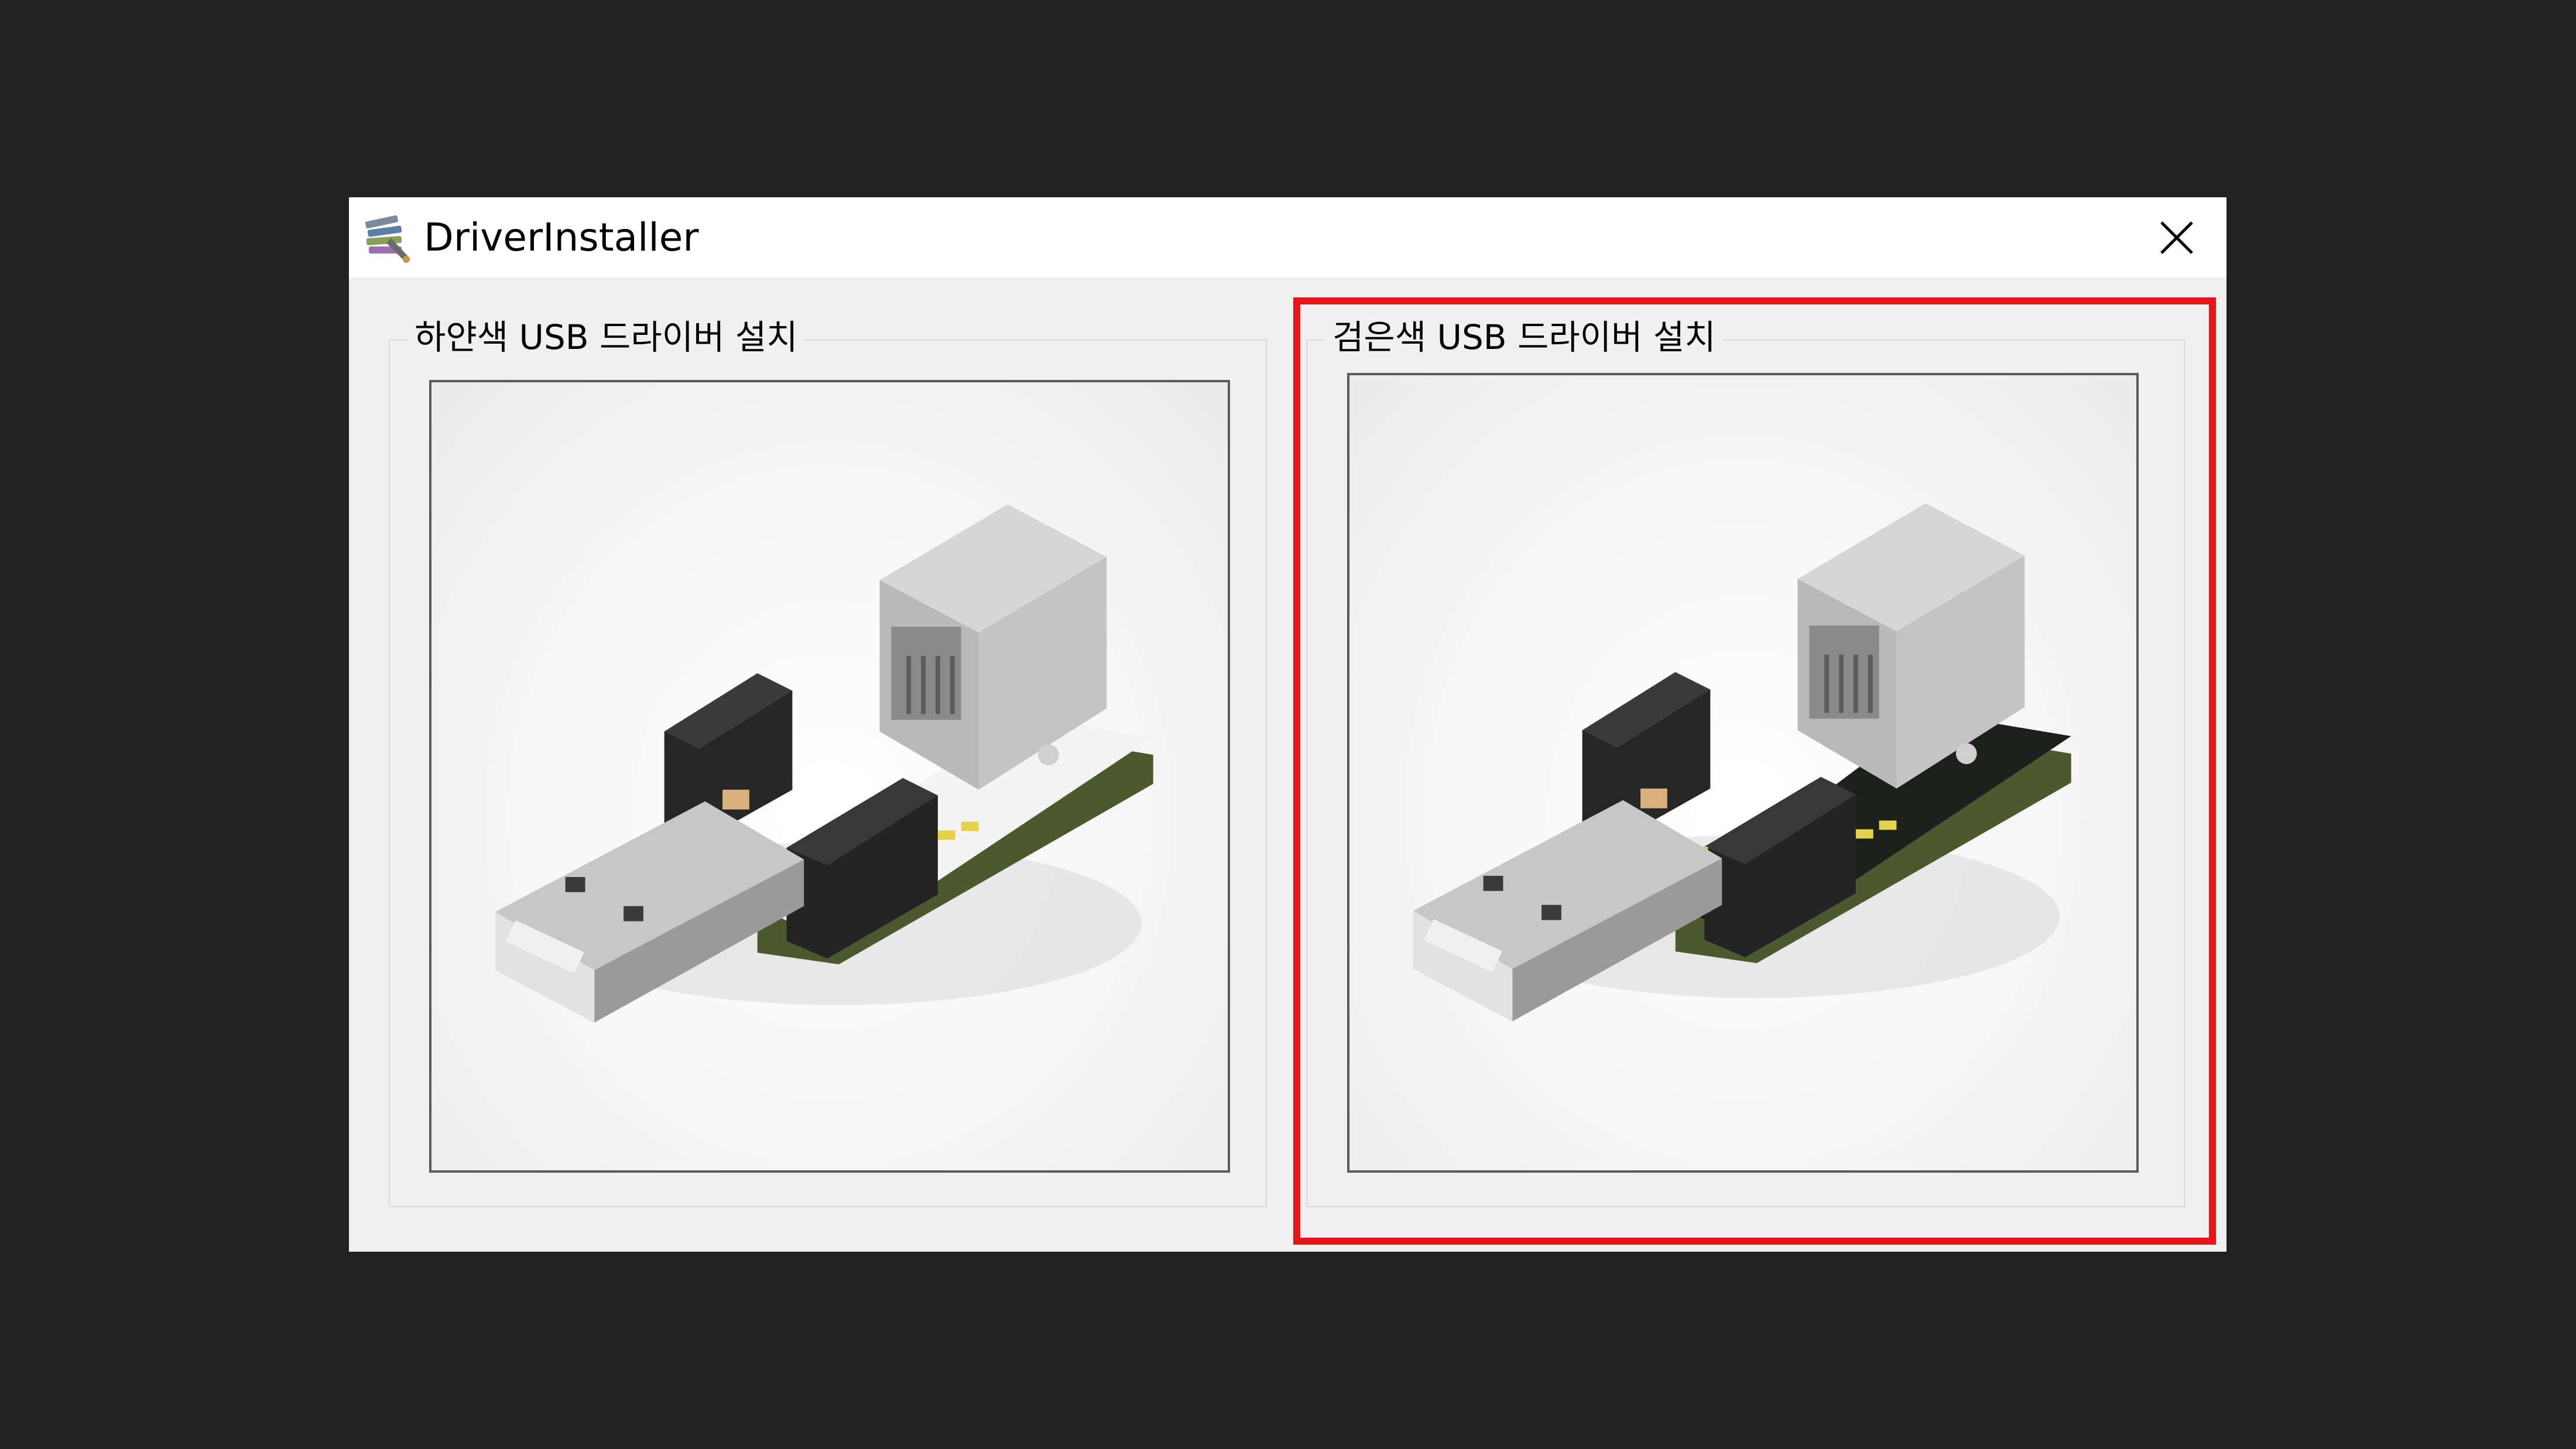  Describe the element at coordinates (606, 337) in the screenshot. I see `white-usb-group-label: 하얀색 USB 드라이버 설치` at that location.